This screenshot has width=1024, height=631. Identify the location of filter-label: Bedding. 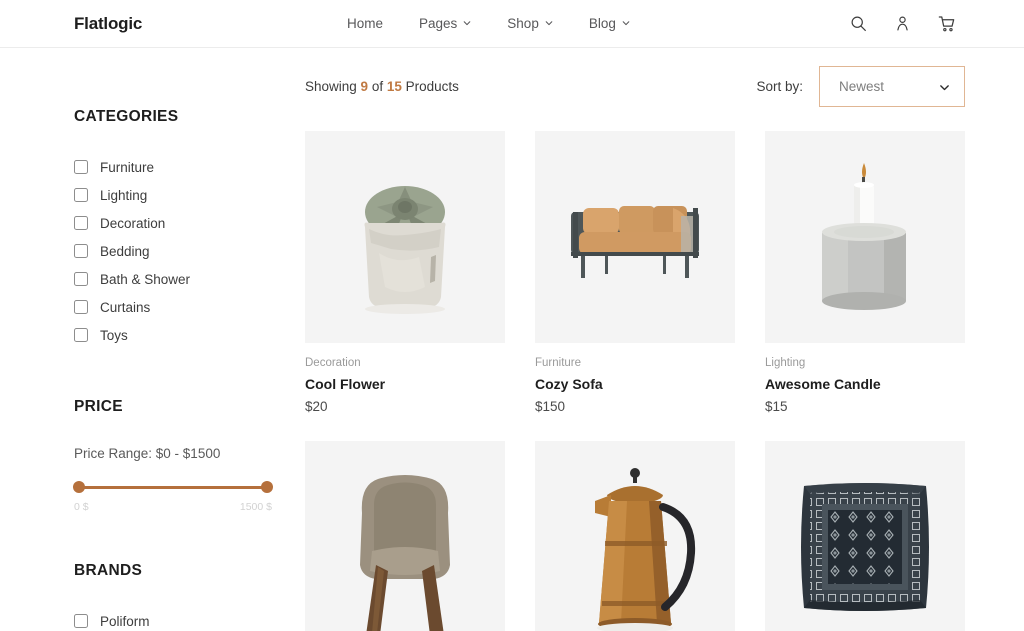
(125, 251).